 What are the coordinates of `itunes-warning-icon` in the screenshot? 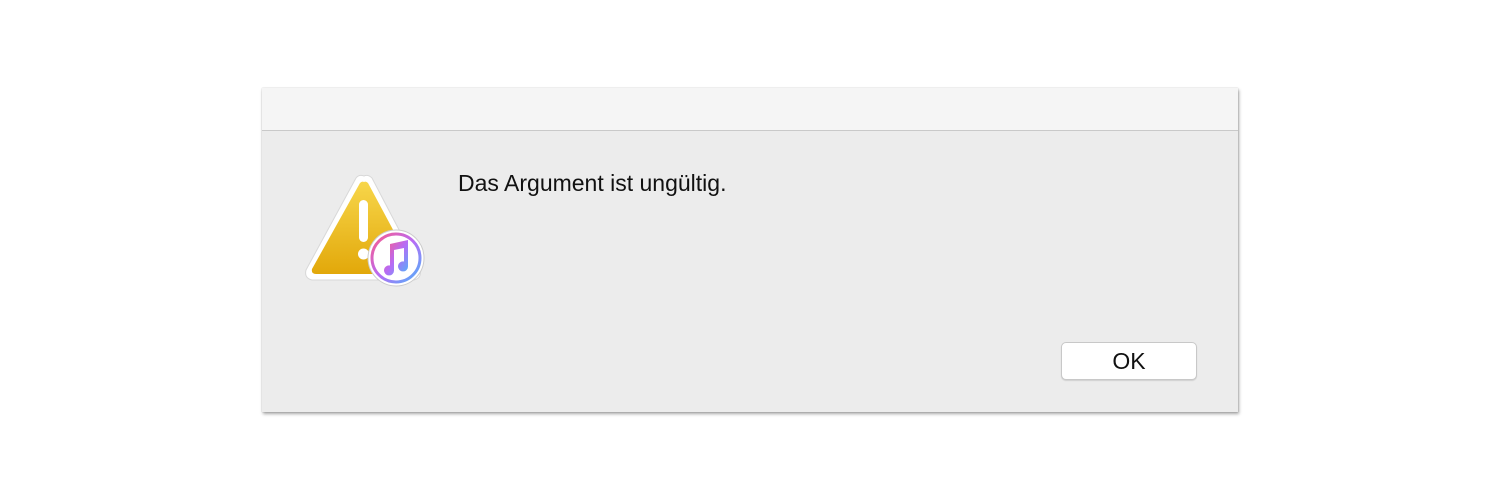 It's located at (365, 230).